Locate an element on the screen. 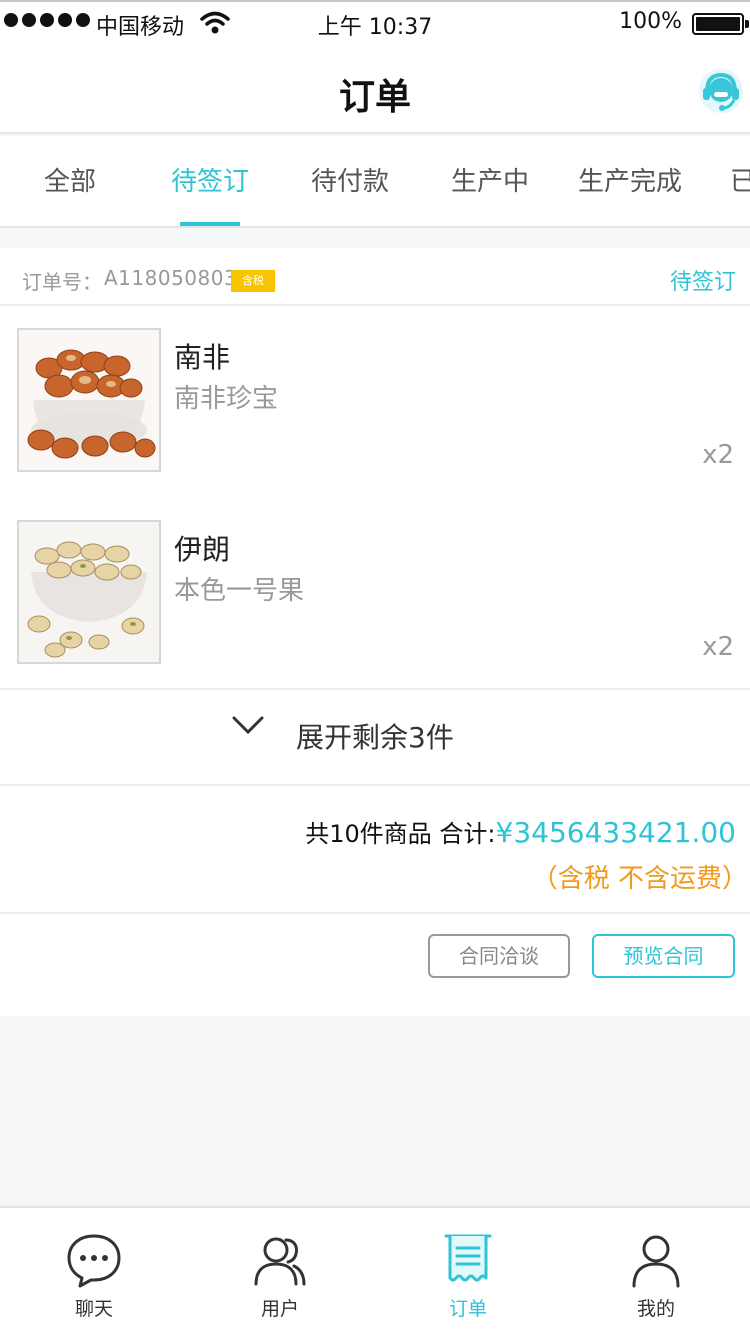 The width and height of the screenshot is (750, 1334). tab-in-production: 生产中 is located at coordinates (490, 181).